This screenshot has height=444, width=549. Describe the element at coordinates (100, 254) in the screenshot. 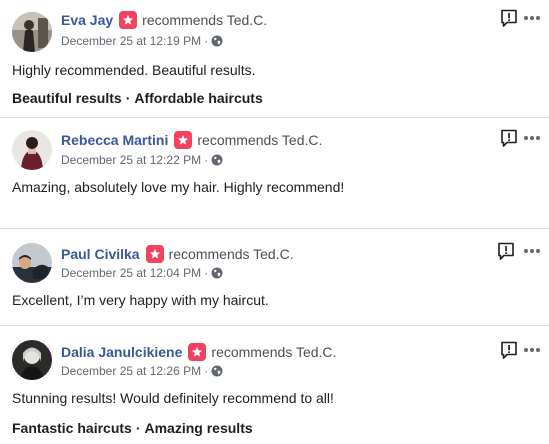

I see `reviewer-name: Paul Civilka` at that location.